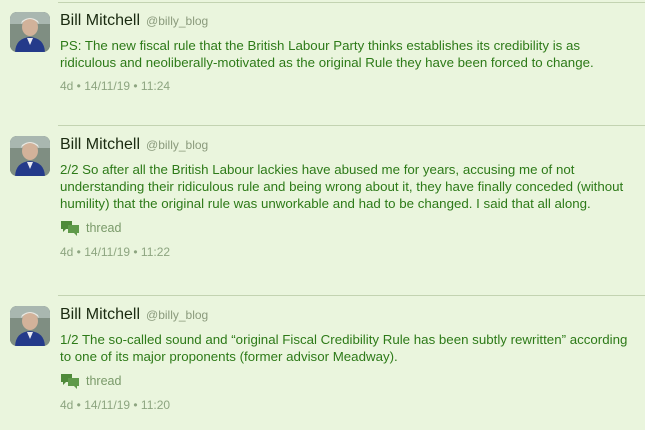  Describe the element at coordinates (347, 252) in the screenshot. I see `post-timestamp: 4d • 14/11/19 • 11:22` at that location.